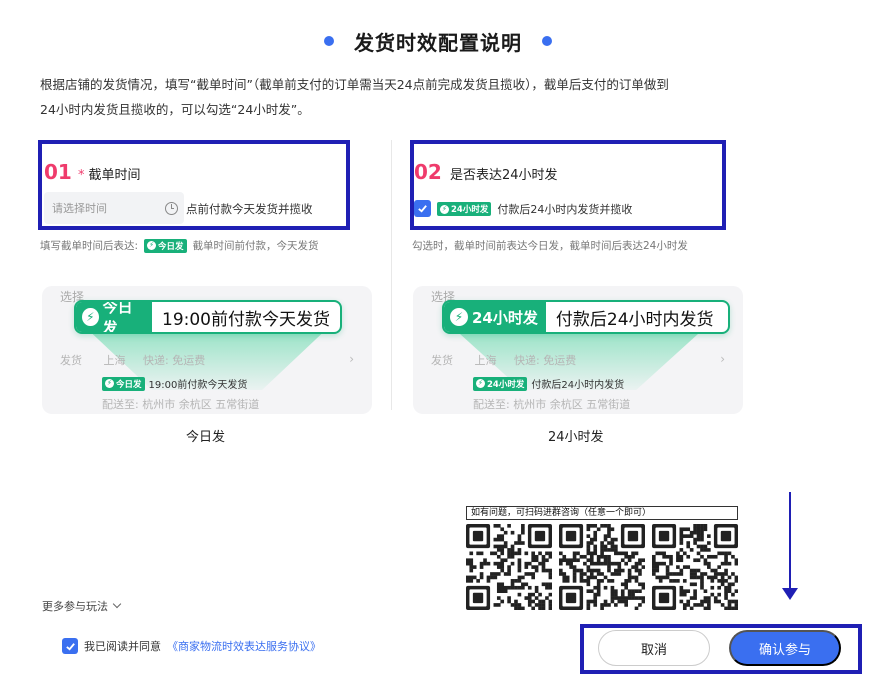 The image size is (876, 680). I want to click on more-ways-label: 更多参与玩法, so click(75, 606).